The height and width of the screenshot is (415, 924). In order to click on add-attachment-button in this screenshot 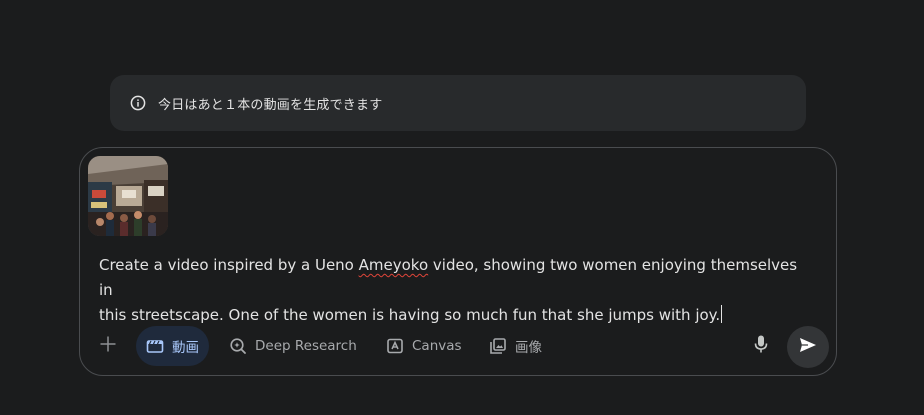, I will do `click(108, 346)`.